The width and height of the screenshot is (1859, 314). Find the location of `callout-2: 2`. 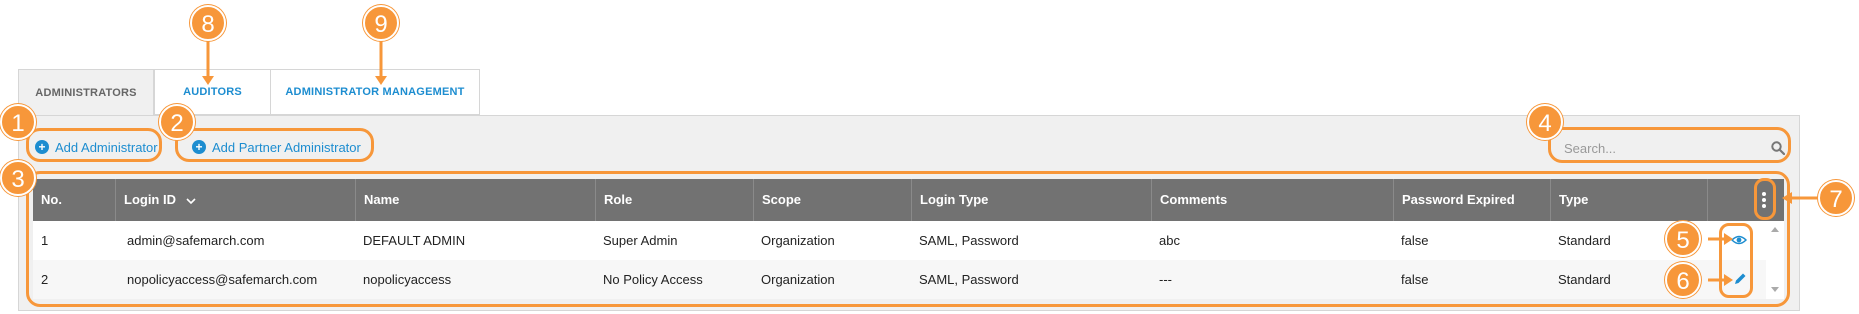

callout-2: 2 is located at coordinates (177, 122).